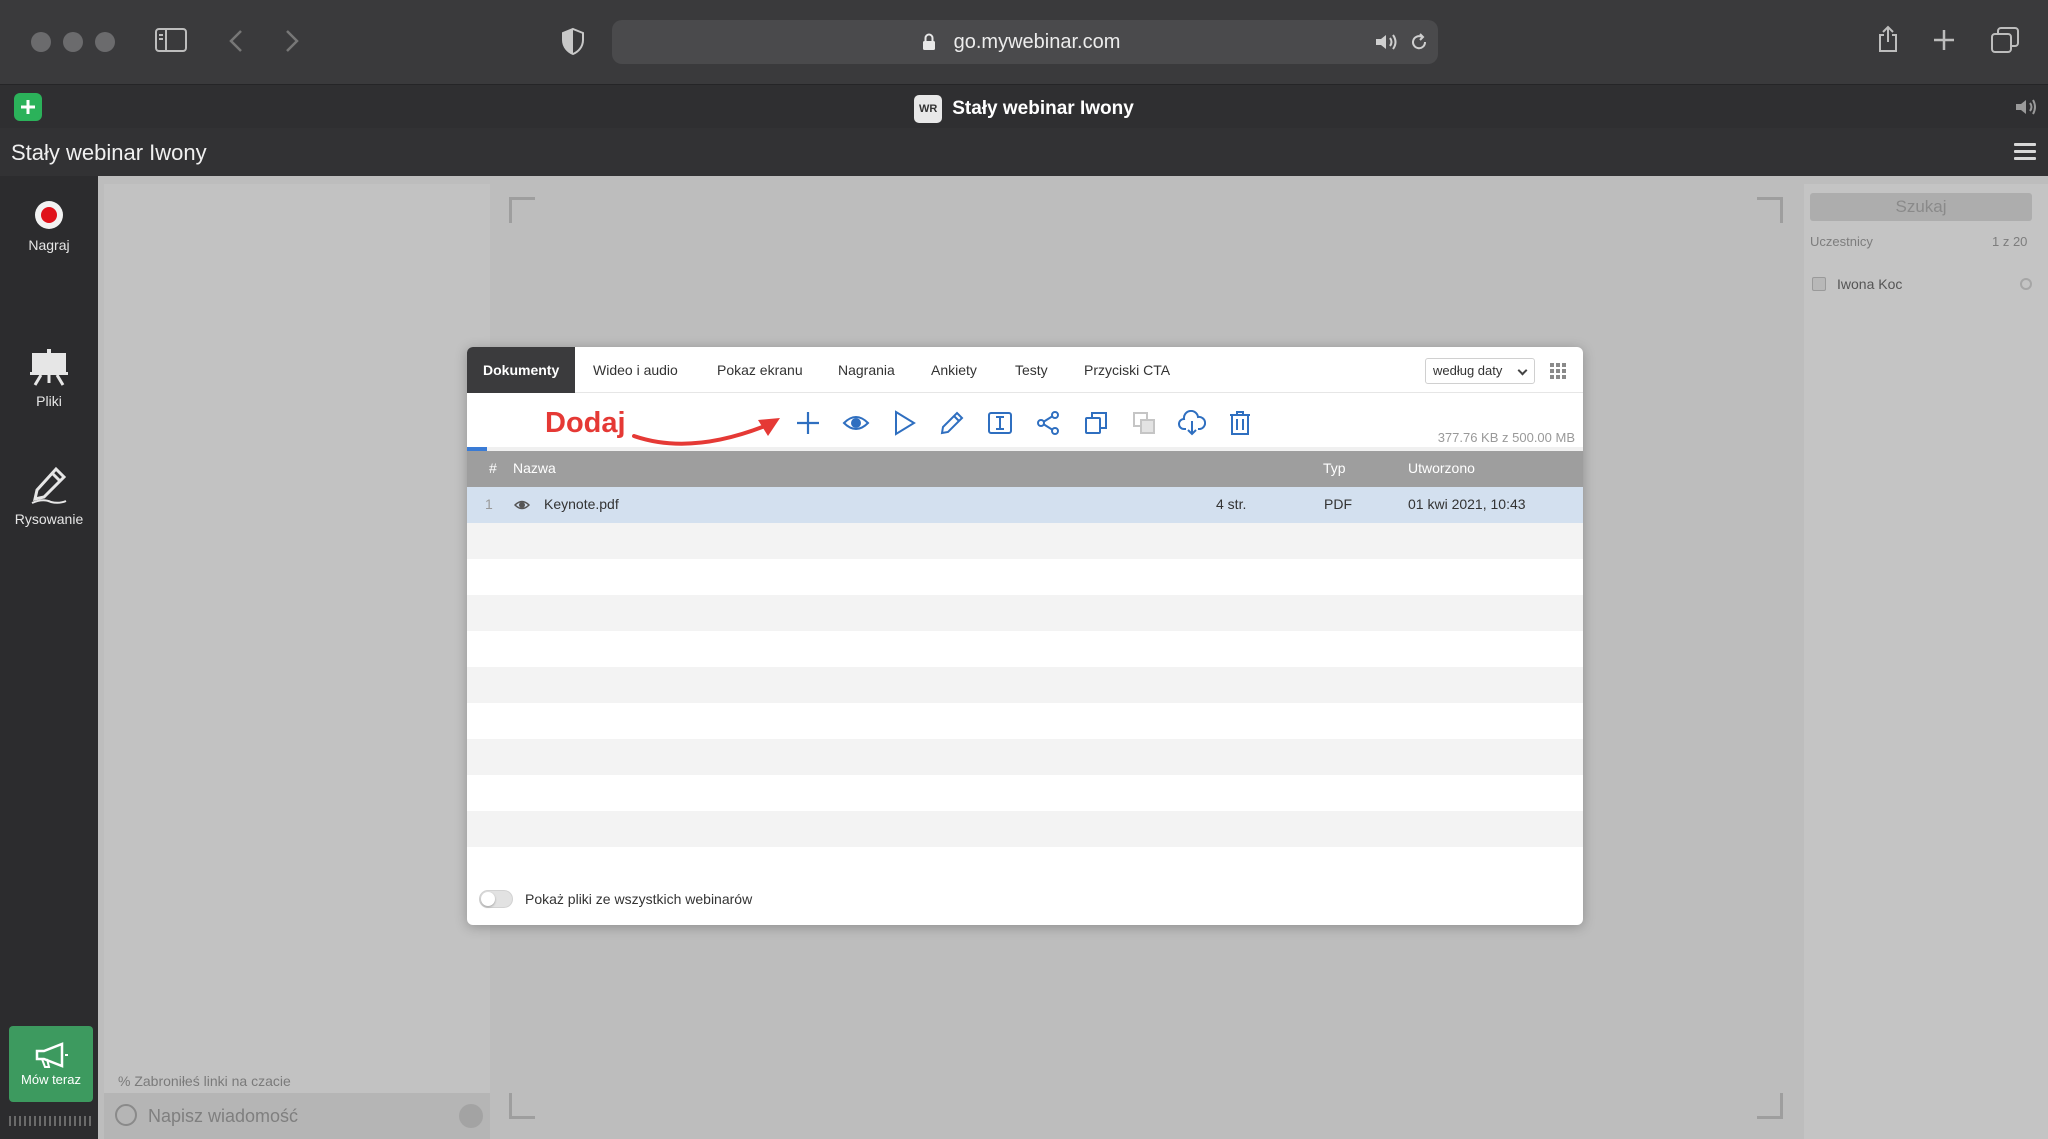 The height and width of the screenshot is (1139, 2048). What do you see at coordinates (808, 423) in the screenshot?
I see `add-file-button` at bounding box center [808, 423].